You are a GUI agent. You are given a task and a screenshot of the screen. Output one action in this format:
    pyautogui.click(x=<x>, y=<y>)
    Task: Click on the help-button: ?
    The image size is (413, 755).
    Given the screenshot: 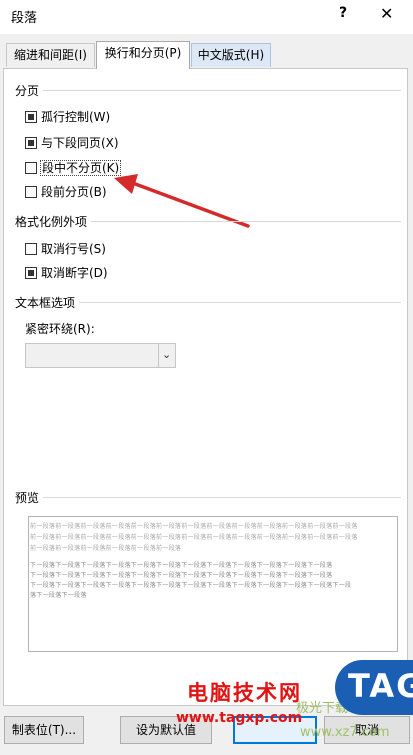 What is the action you would take?
    pyautogui.click(x=343, y=13)
    